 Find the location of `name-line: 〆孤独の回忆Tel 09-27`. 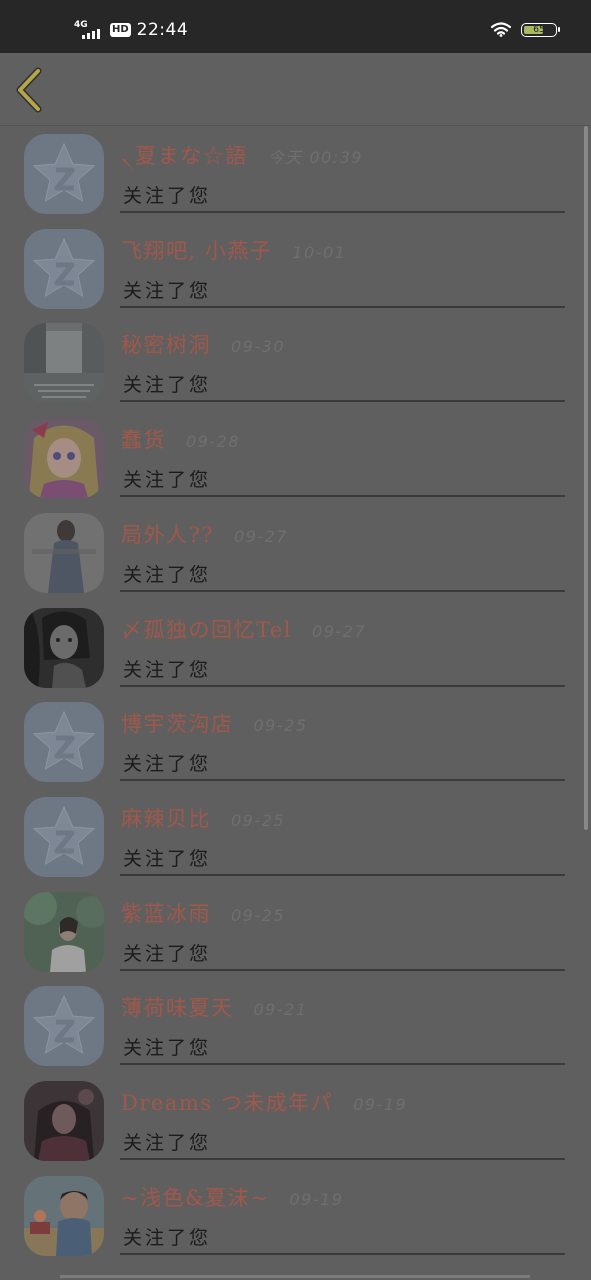

name-line: 〆孤独の回忆Tel 09-27 is located at coordinates (244, 628).